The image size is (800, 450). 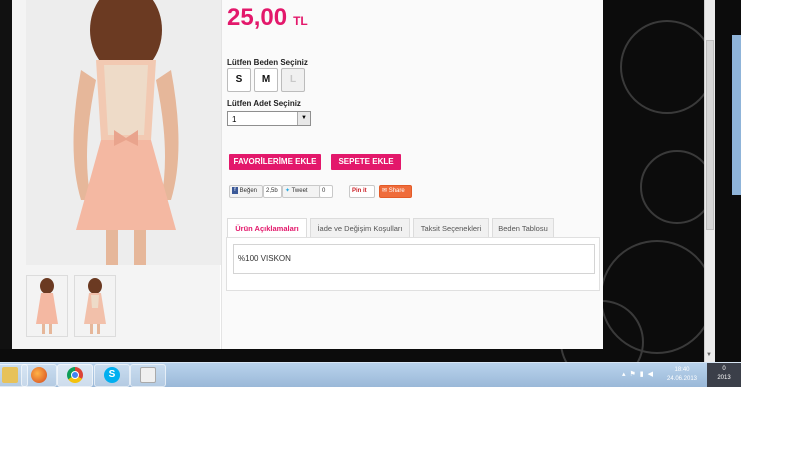 I want to click on flag-icon: ⚑, so click(x=635, y=374).